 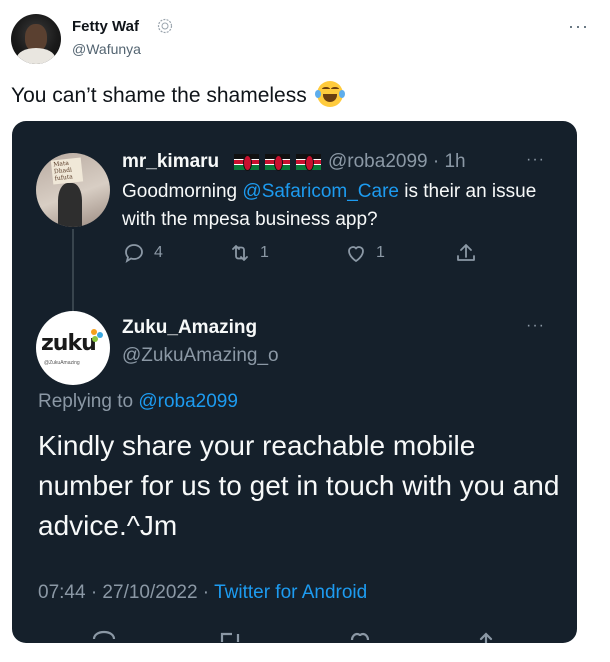 I want to click on share-button, so click(x=466, y=253).